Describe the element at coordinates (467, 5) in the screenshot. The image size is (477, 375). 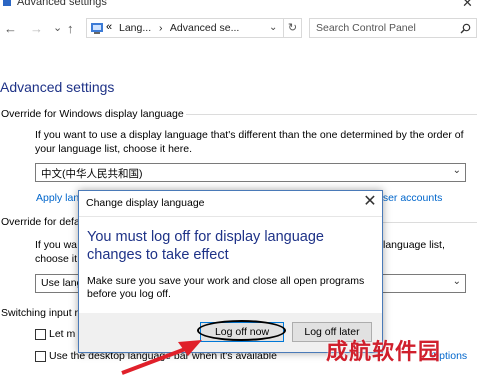
I see `window-close-icon: ✕` at that location.